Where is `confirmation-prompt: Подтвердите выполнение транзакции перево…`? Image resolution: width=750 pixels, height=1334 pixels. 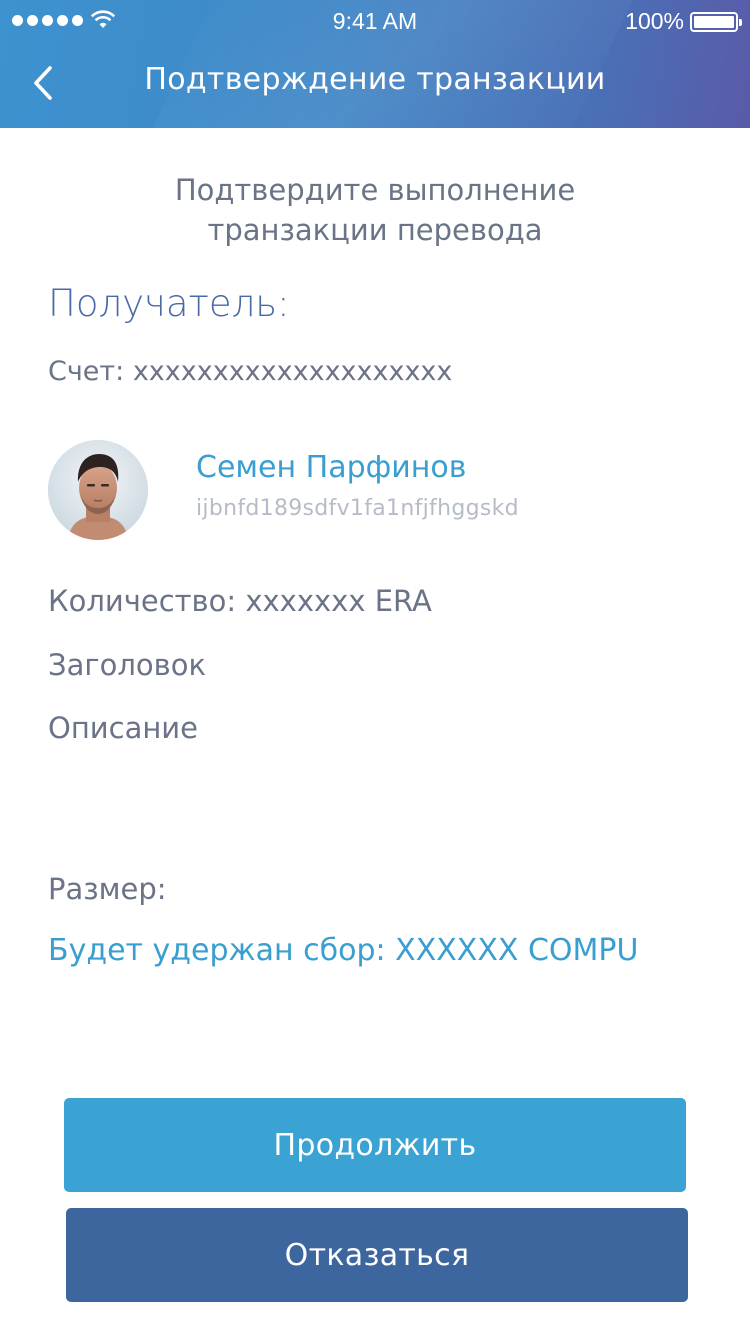
confirmation-prompt: Подтвердите выполнение транзакции перево… is located at coordinates (375, 210).